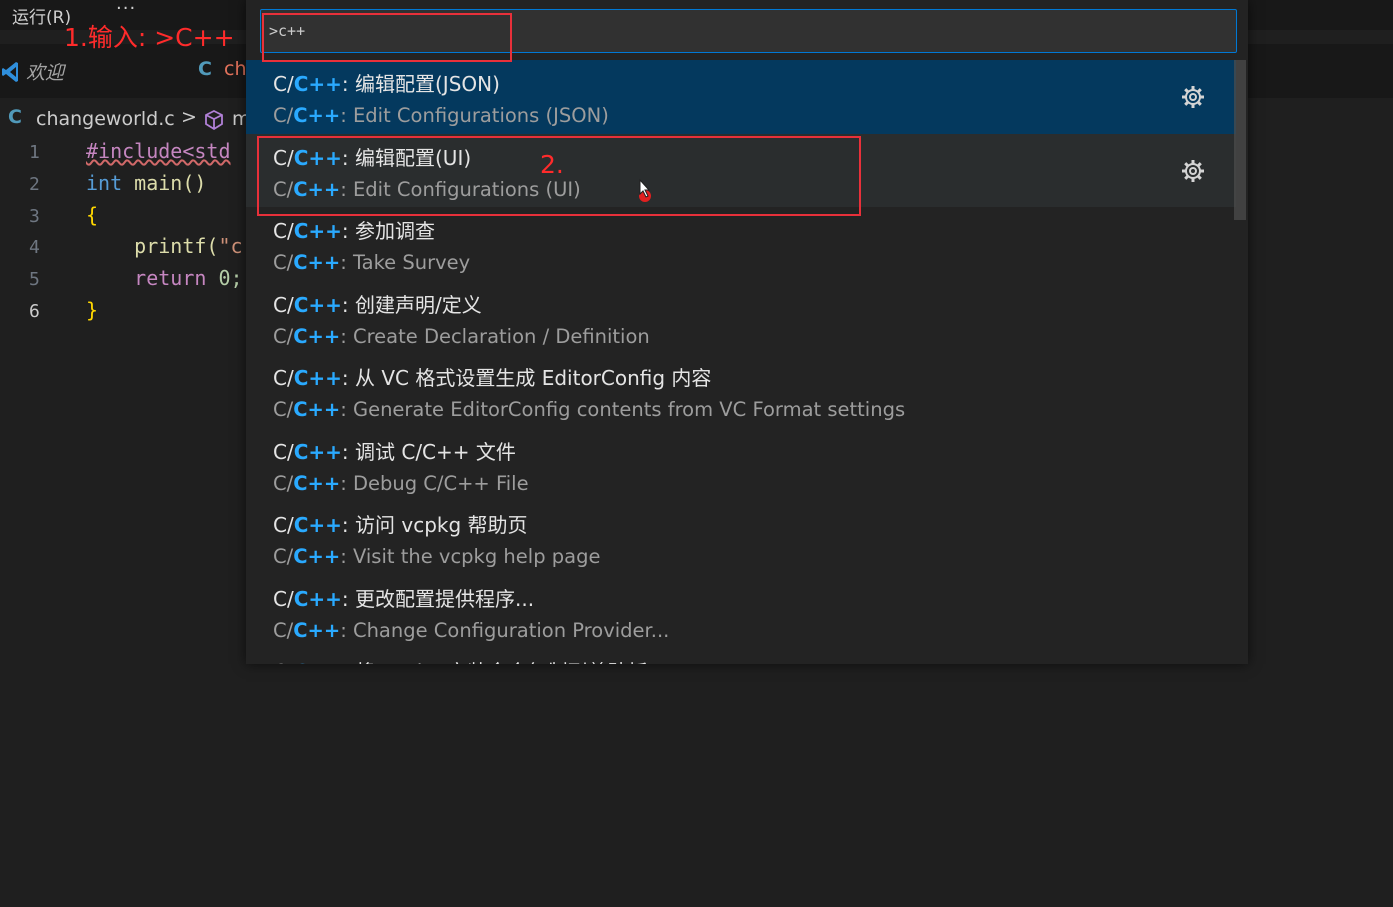  What do you see at coordinates (741, 244) in the screenshot?
I see `command-item: C/C++: 参加调查 C/C++: Take Survey` at bounding box center [741, 244].